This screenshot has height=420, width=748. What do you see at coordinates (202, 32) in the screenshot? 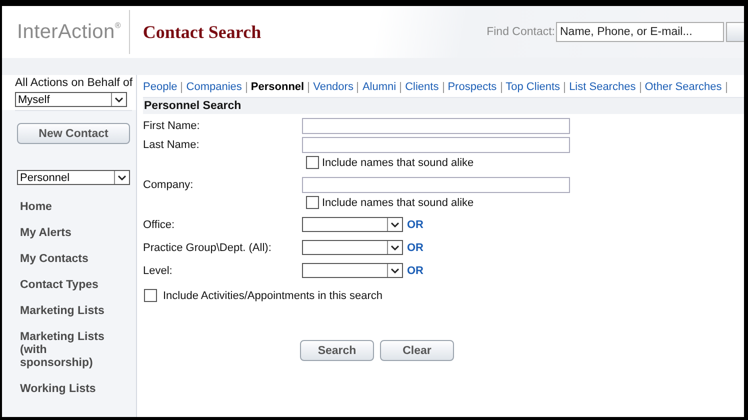
I see `page-title: Contact Search` at bounding box center [202, 32].